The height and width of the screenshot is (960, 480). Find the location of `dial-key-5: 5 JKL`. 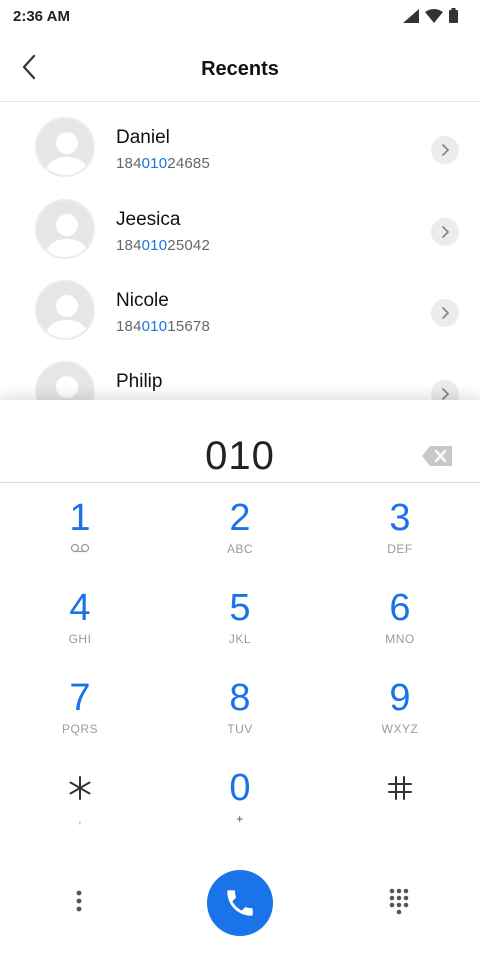

dial-key-5: 5 JKL is located at coordinates (240, 630).